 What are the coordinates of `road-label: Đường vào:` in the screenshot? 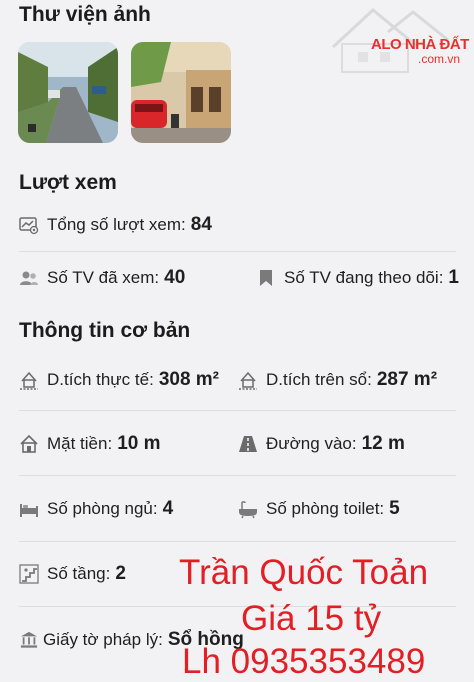 It's located at (311, 443).